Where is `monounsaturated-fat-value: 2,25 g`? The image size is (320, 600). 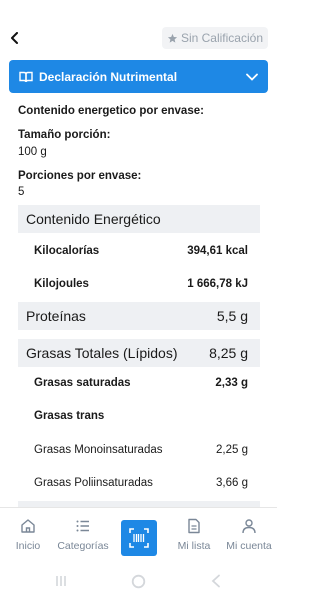
monounsaturated-fat-value: 2,25 g is located at coordinates (232, 450).